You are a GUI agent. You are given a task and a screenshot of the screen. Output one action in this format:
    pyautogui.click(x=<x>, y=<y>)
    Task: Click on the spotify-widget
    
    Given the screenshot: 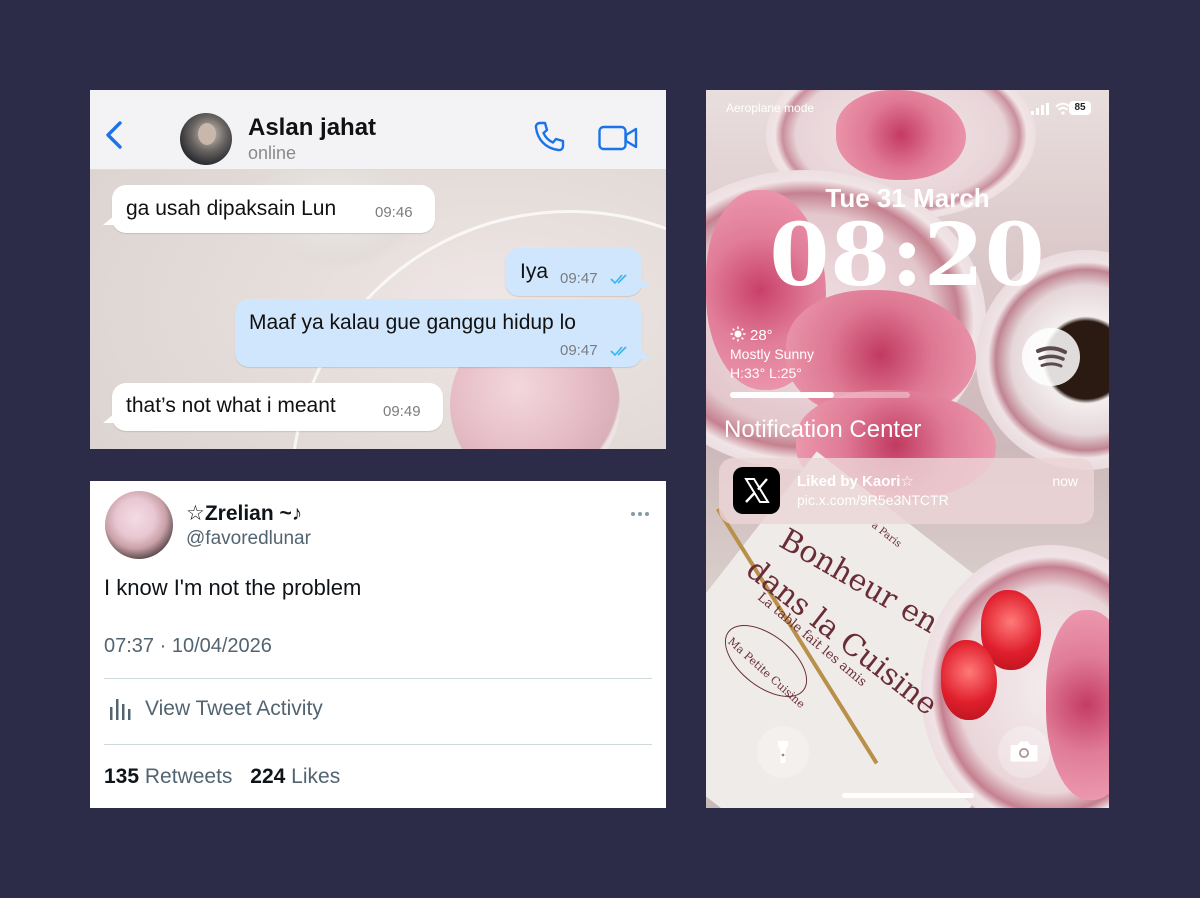 What is the action you would take?
    pyautogui.click(x=1051, y=357)
    